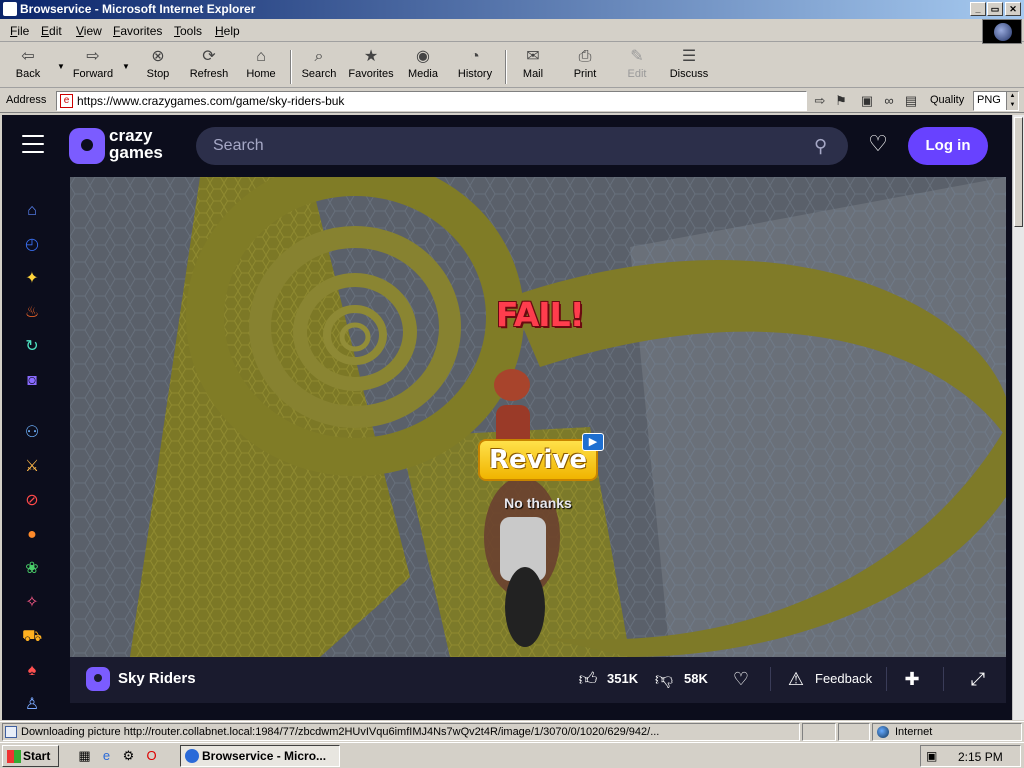 Image resolution: width=1024 pixels, height=768 pixels. I want to click on close-button: ✕, so click(1013, 9).